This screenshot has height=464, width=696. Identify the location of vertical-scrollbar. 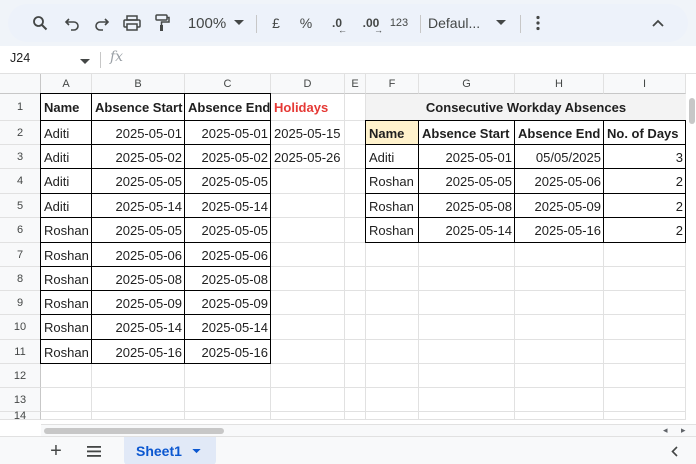
(691, 259).